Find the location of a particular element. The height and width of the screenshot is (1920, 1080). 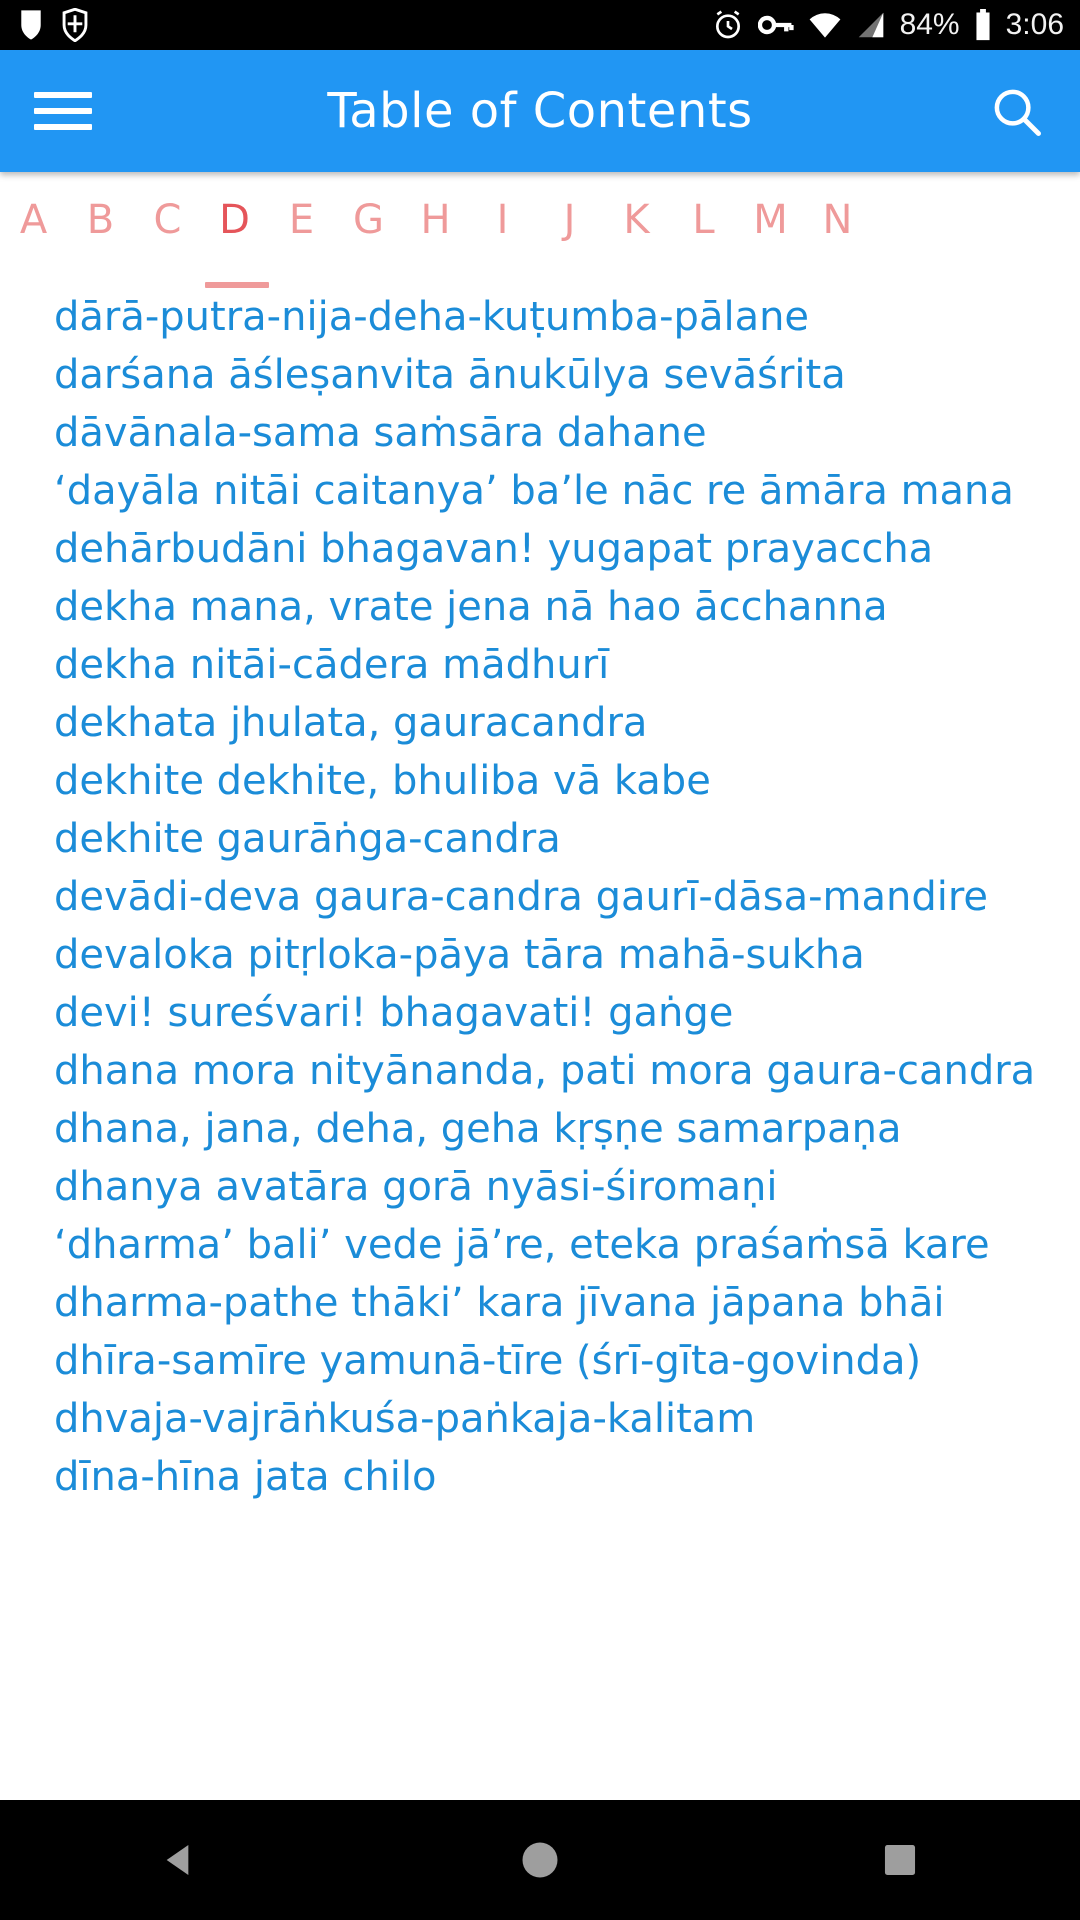

search-icon is located at coordinates (1016, 111).